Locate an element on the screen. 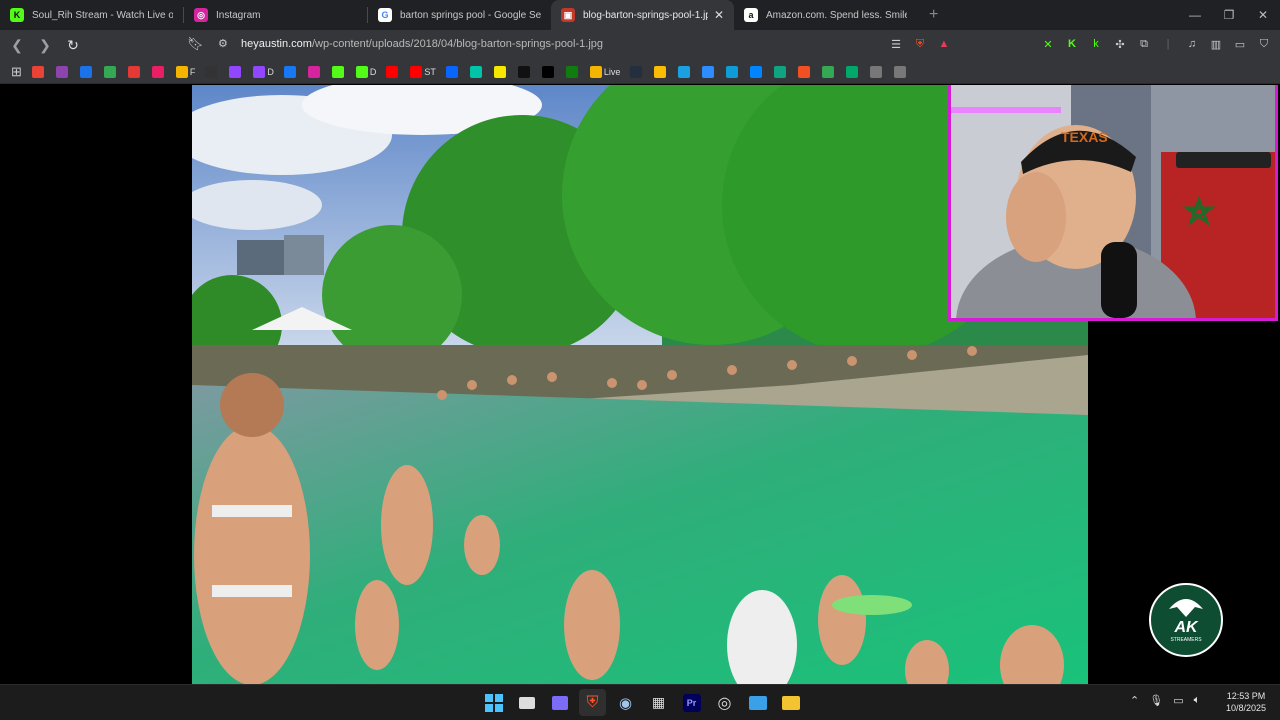 This screenshot has height=720, width=1280. bookmark-kick-13: D is located at coordinates (366, 72).